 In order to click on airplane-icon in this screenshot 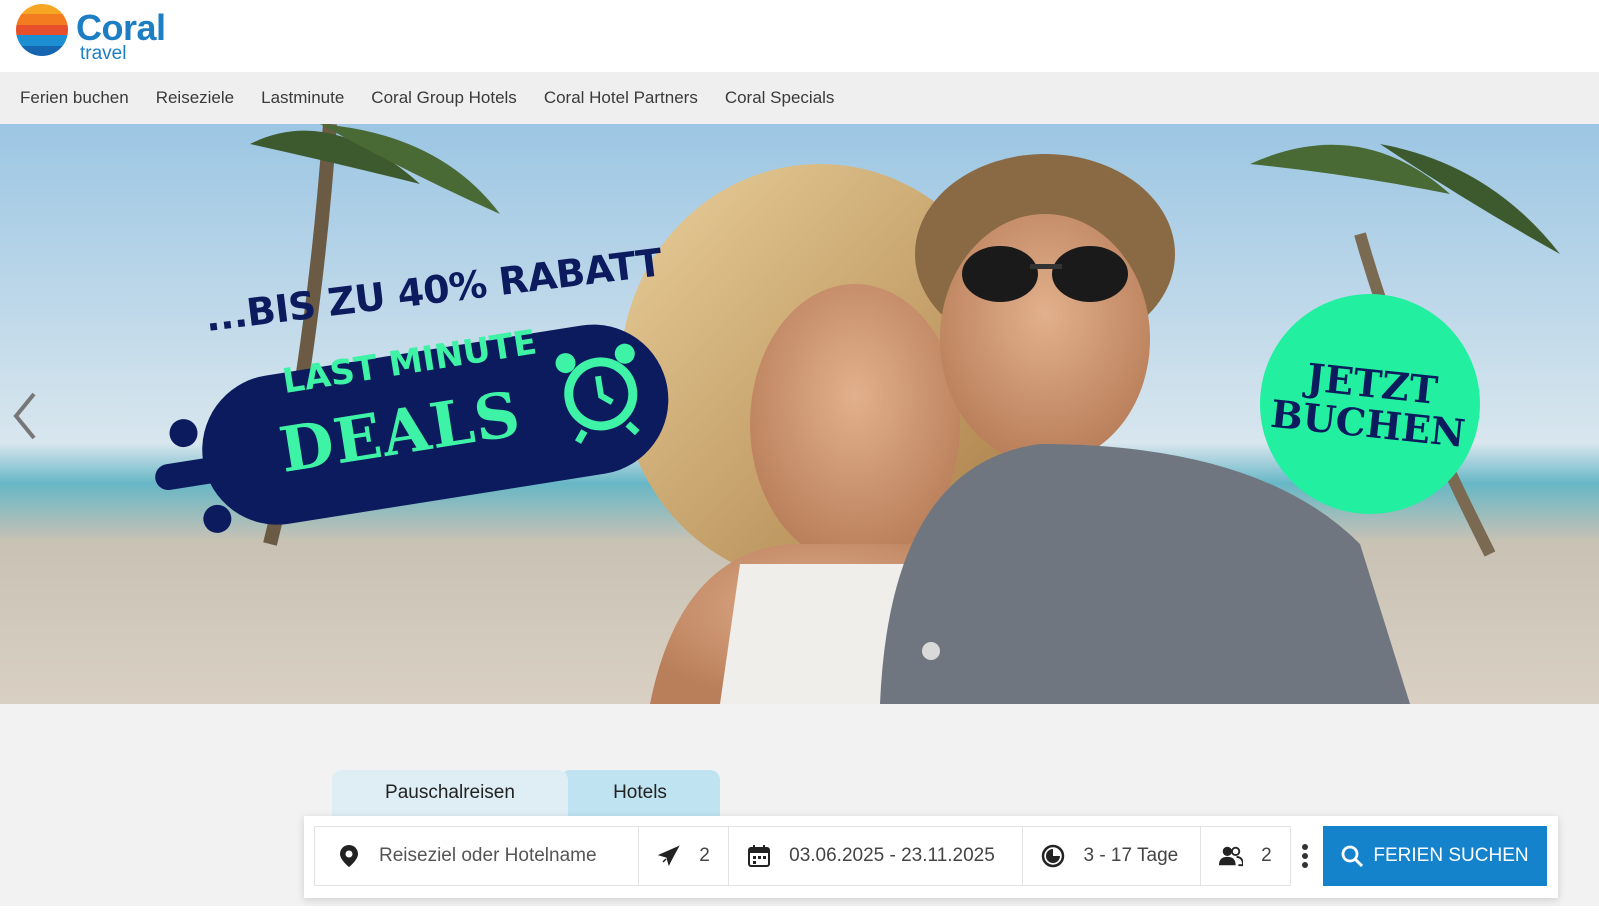, I will do `click(669, 856)`.